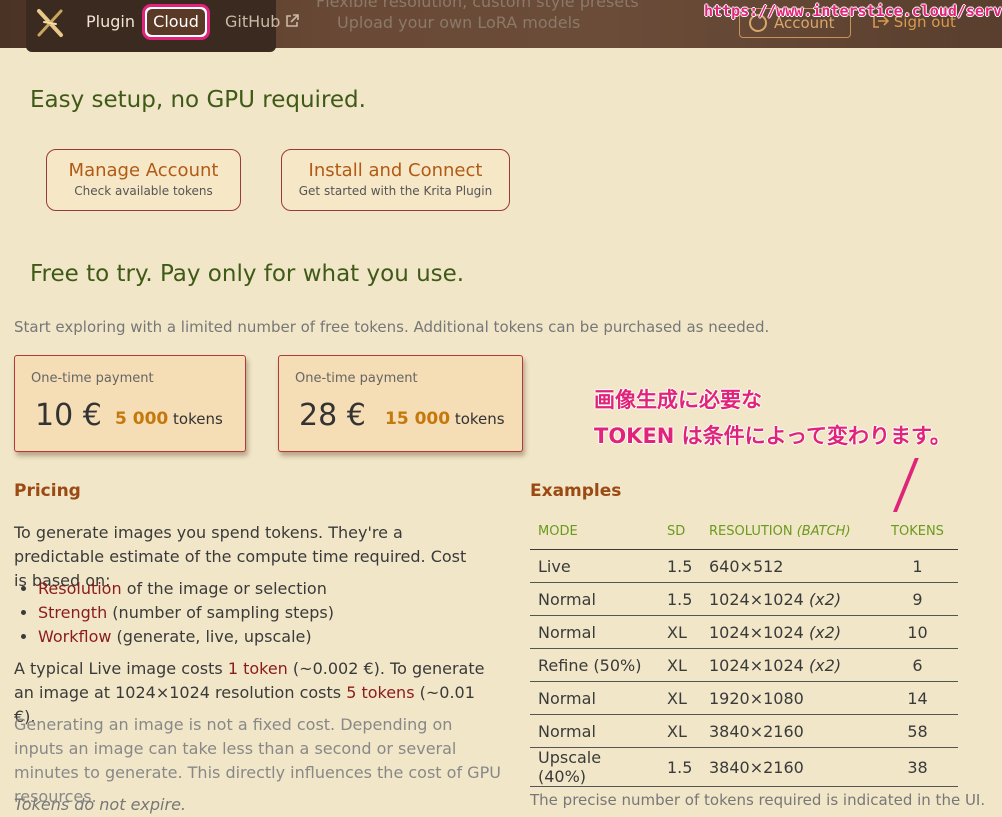 Image resolution: width=1002 pixels, height=817 pixels. Describe the element at coordinates (680, 531) in the screenshot. I see `col-header-sd: SD` at that location.